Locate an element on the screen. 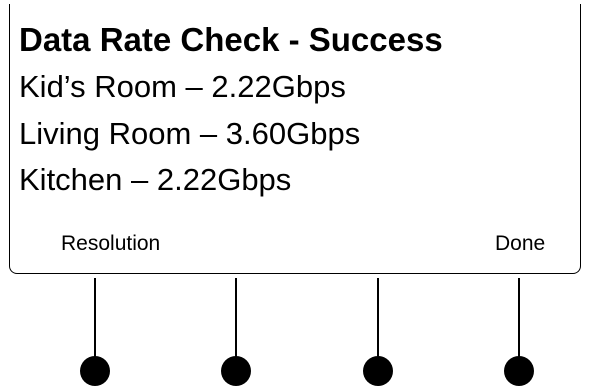 This screenshot has width=592, height=387. kids-room-rate: Kid’s Room – 2.22Gbps is located at coordinates (182, 86).